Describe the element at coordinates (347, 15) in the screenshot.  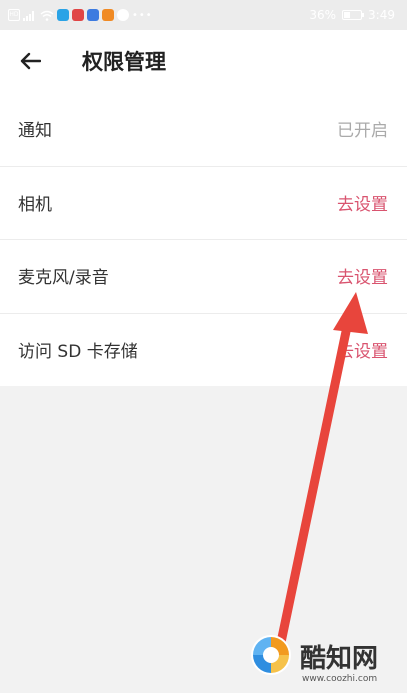
I see `battery-fill` at that location.